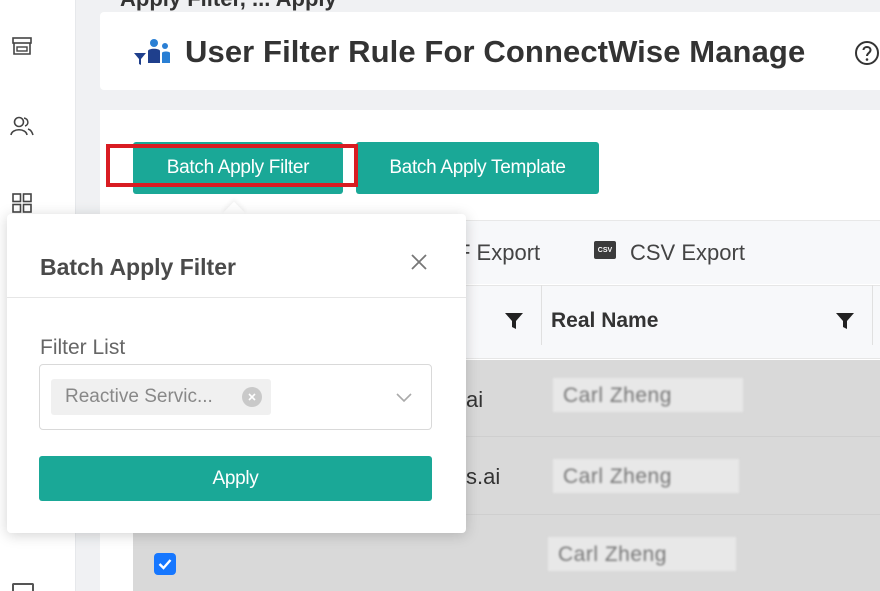 The width and height of the screenshot is (880, 591). I want to click on real-name-filter-icon, so click(845, 321).